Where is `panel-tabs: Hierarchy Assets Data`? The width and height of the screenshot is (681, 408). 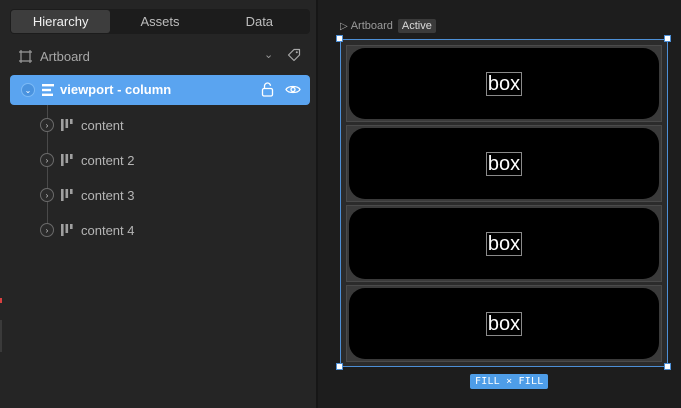
panel-tabs: Hierarchy Assets Data is located at coordinates (160, 21).